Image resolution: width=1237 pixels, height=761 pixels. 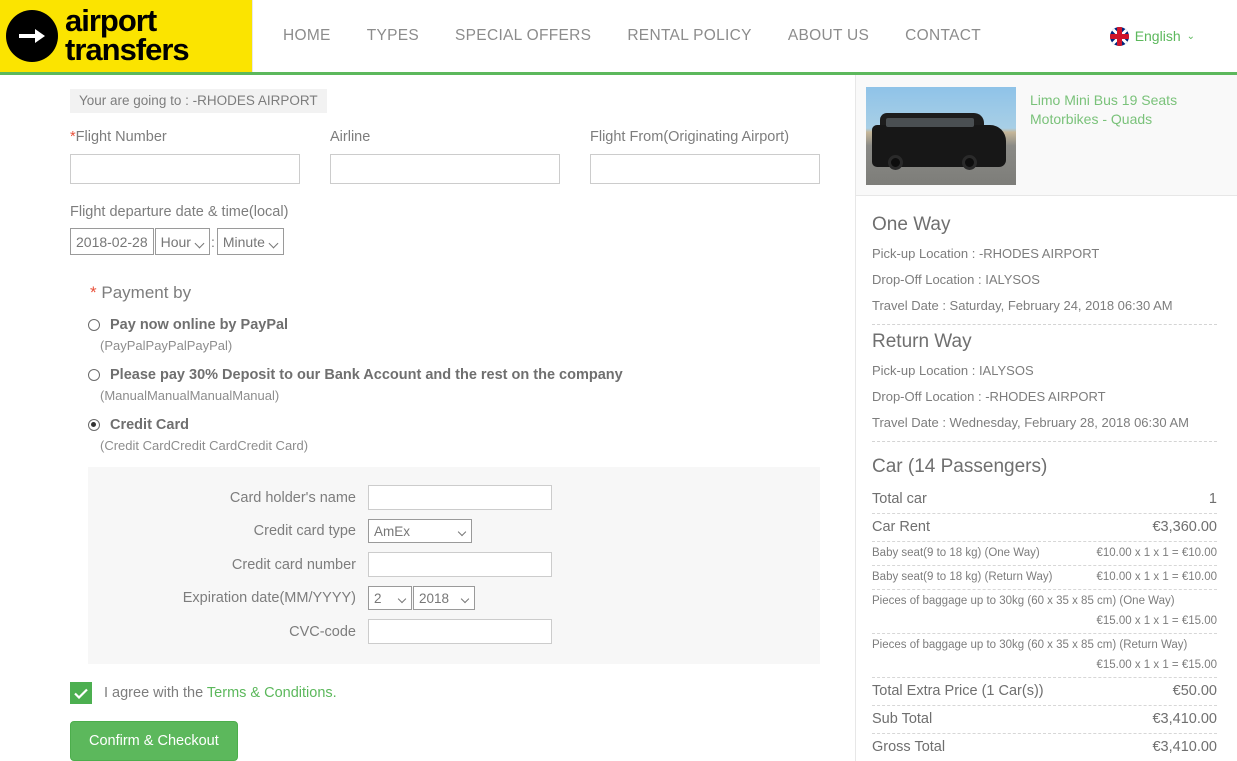 I want to click on departure-date-input: 2018-02-28, so click(x=112, y=241).